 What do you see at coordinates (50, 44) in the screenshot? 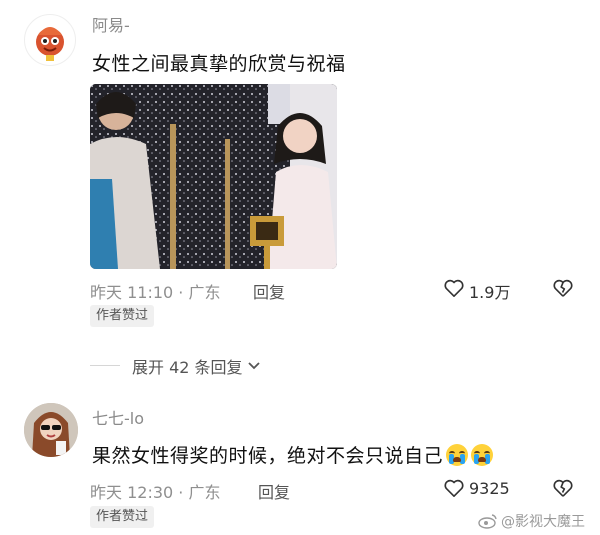
I see `cartoon-avatar-icon` at bounding box center [50, 44].